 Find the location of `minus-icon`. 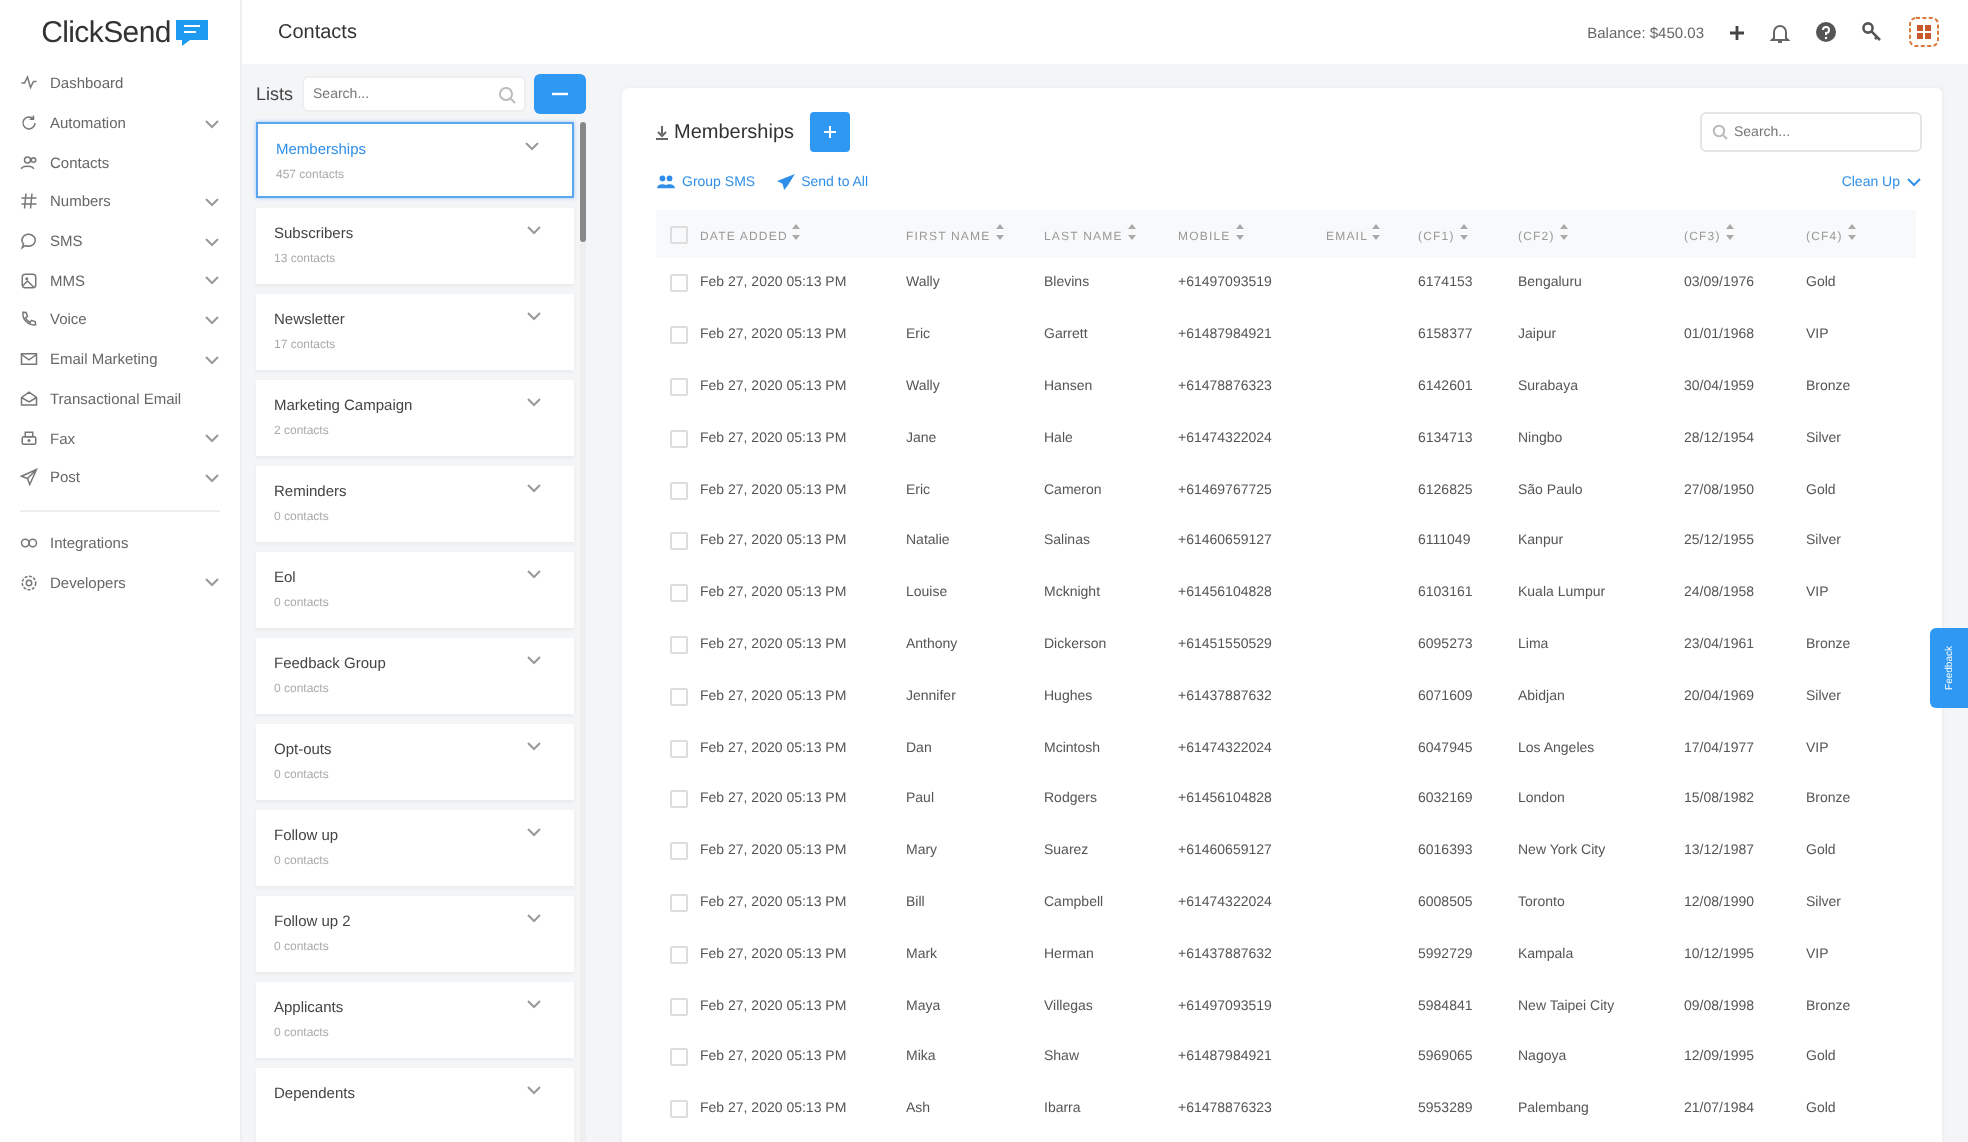

minus-icon is located at coordinates (560, 94).